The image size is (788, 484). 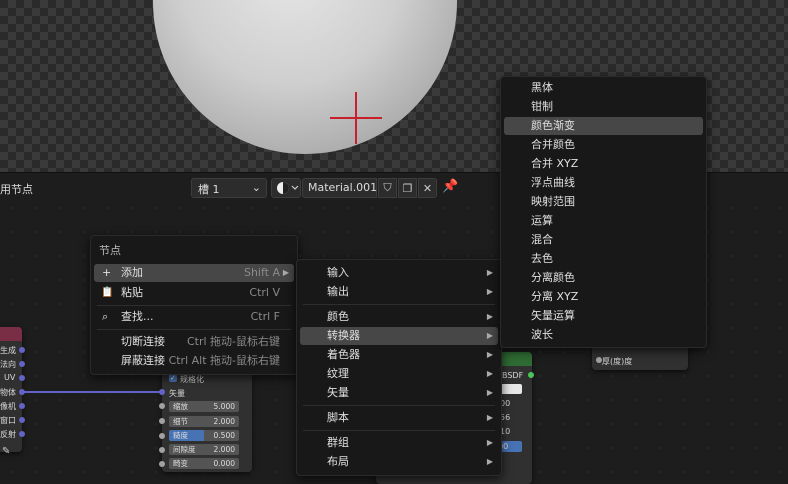 I want to click on pin-icon: 📌, so click(x=450, y=186).